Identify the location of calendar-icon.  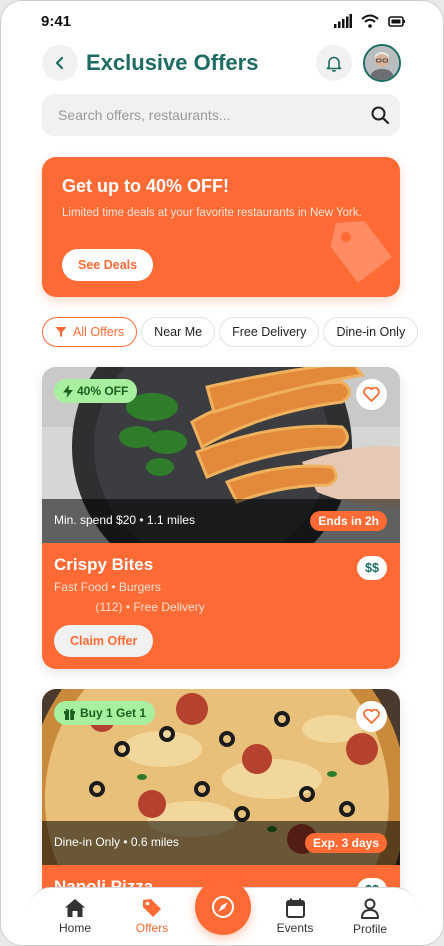
(295, 908).